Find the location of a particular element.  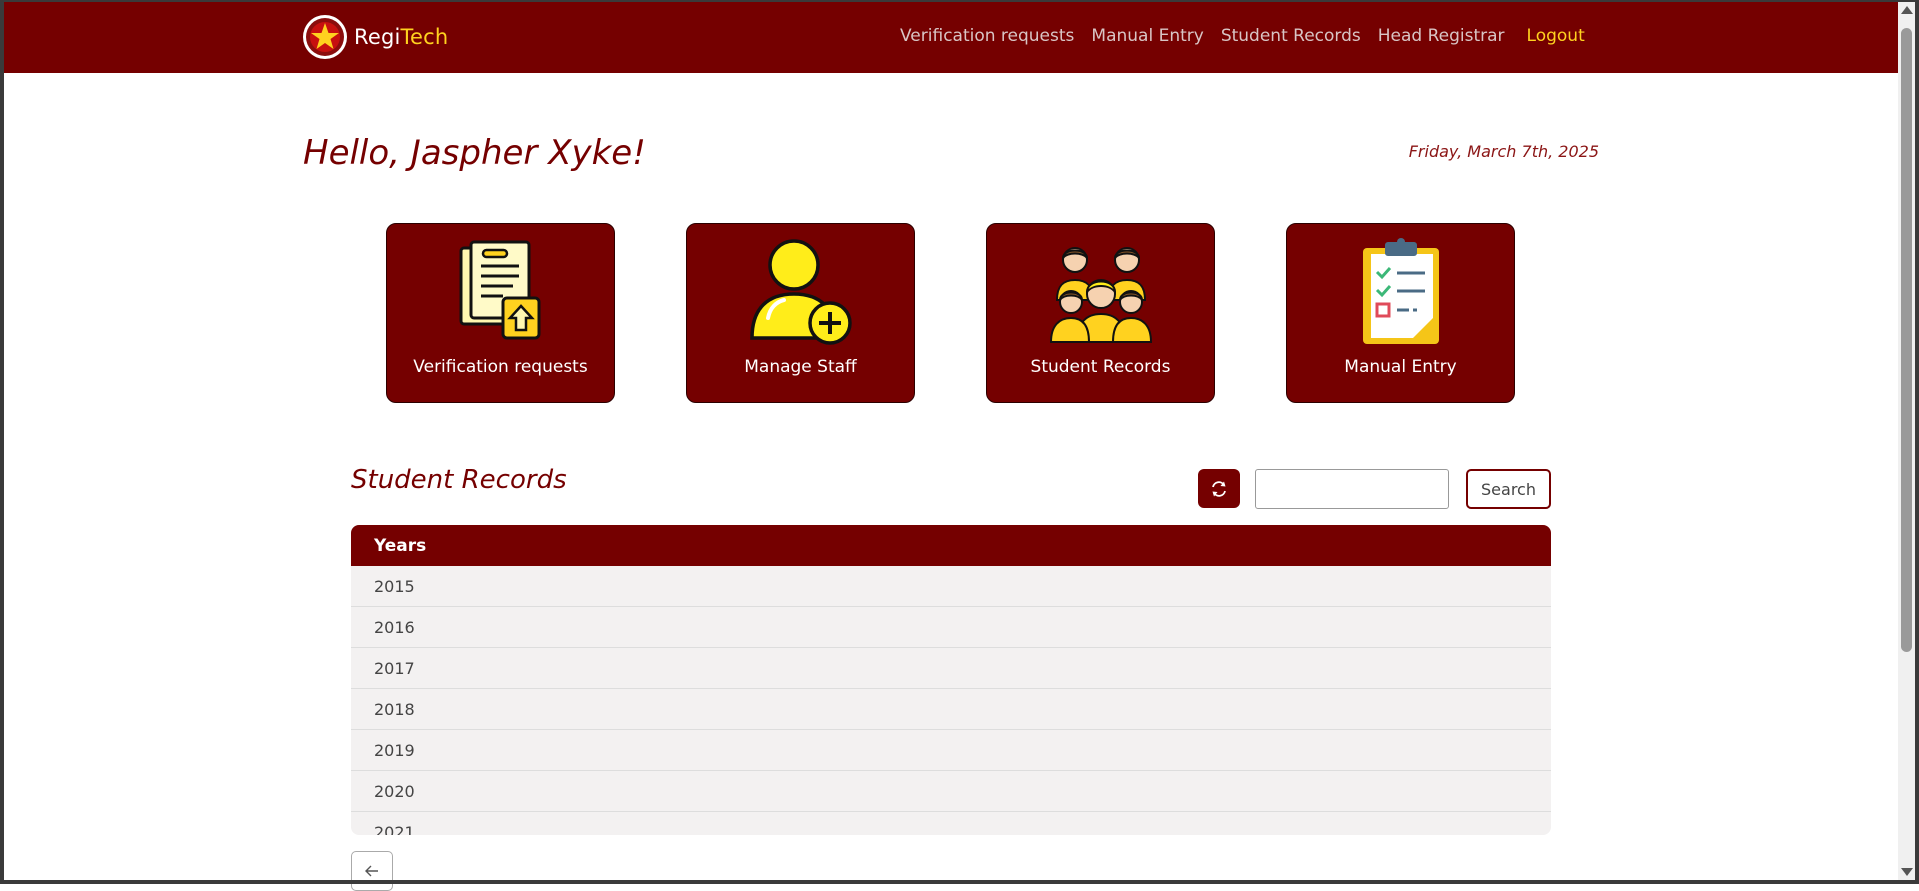

table-row: 2020 is located at coordinates (951, 791).